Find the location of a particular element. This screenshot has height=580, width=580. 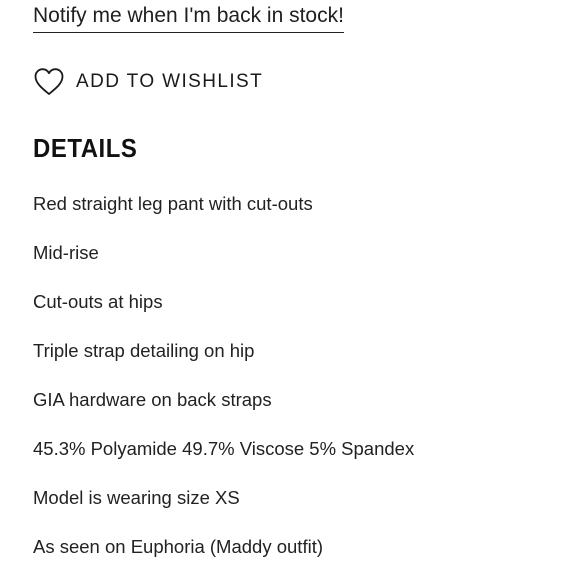

heart-icon is located at coordinates (49, 81).